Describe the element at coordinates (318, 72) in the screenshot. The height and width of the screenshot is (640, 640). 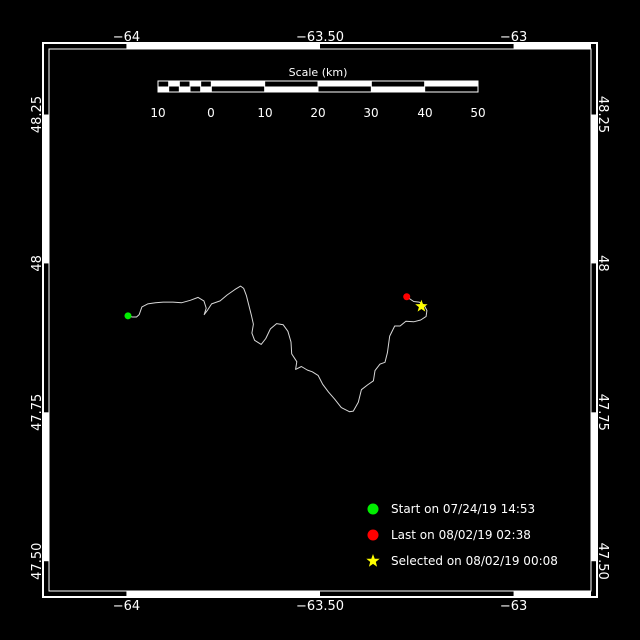
I see `scale-bar-title: Scale (km)` at that location.